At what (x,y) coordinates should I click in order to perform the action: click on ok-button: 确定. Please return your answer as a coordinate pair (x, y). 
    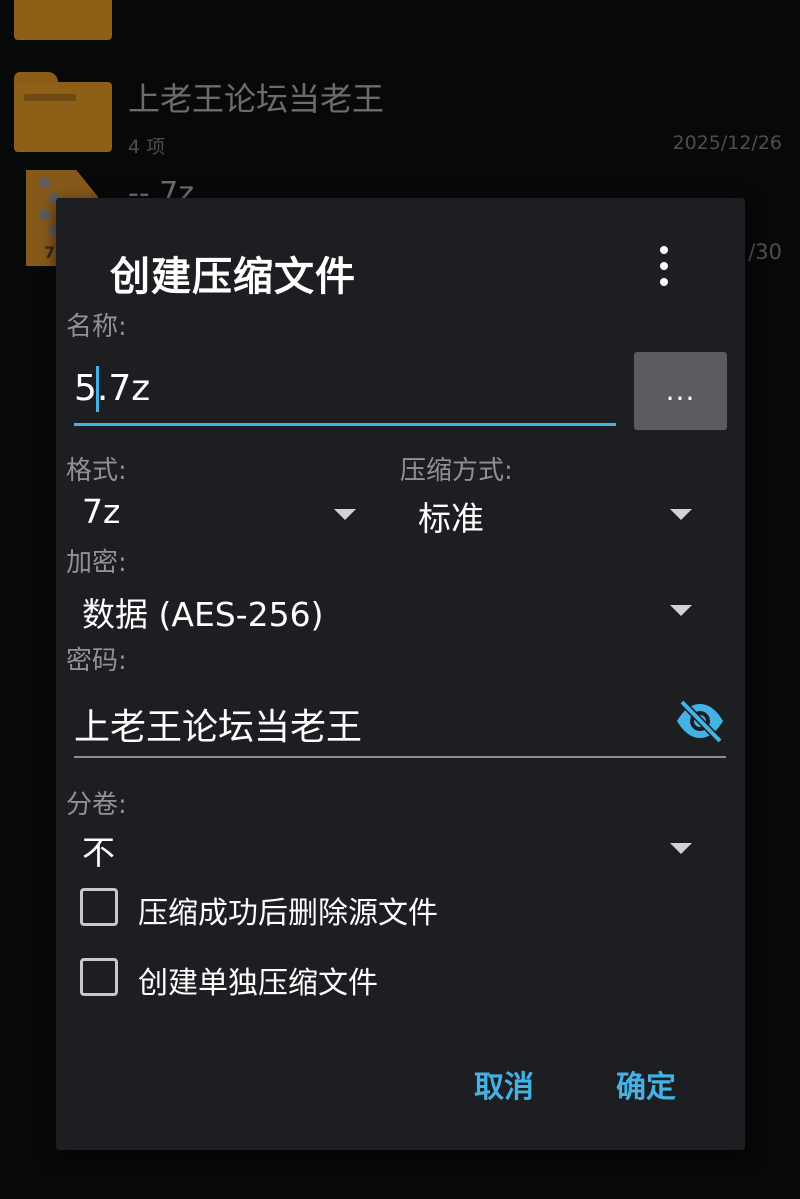
    Looking at the image, I should click on (646, 1084).